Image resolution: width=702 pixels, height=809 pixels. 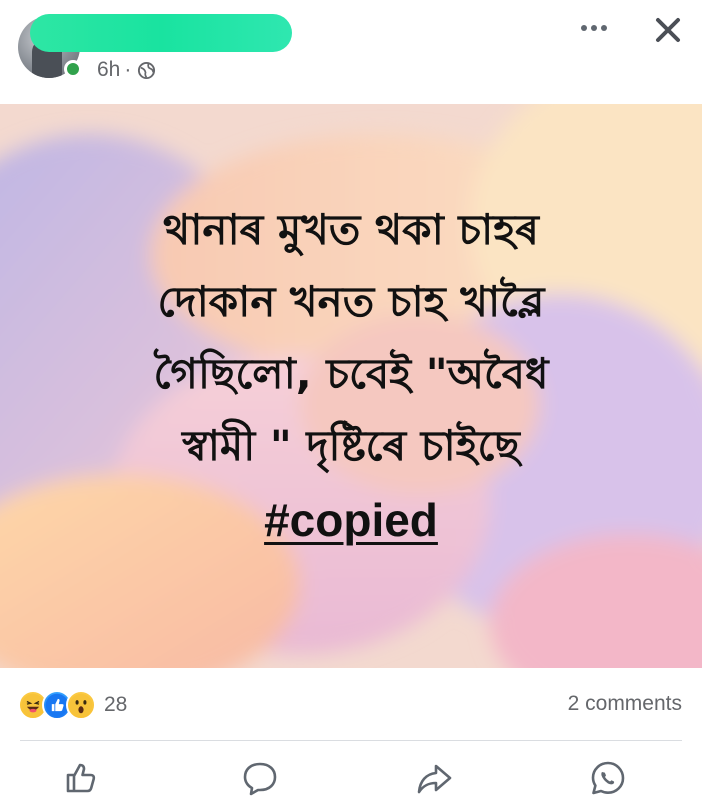 I want to click on comments-count: 2 comments, so click(x=625, y=704).